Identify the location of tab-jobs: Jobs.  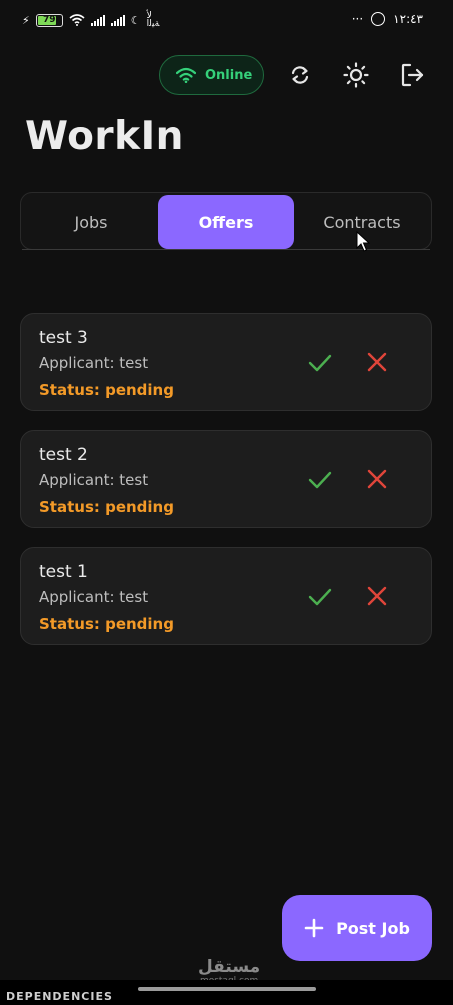
(91, 222).